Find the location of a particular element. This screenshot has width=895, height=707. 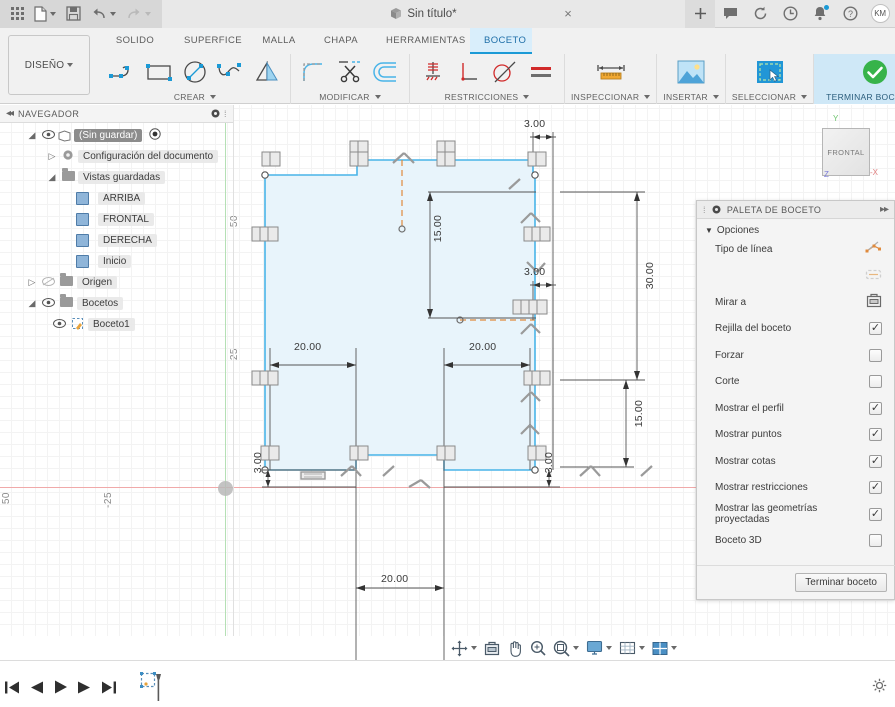

step-back-button is located at coordinates (36, 687).